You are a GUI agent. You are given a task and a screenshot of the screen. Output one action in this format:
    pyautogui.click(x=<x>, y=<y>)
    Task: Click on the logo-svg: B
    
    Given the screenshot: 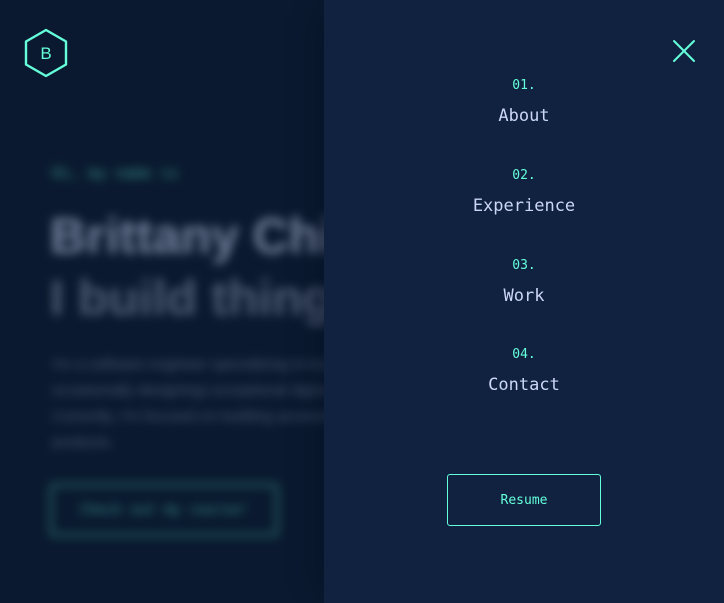 What is the action you would take?
    pyautogui.click(x=46, y=53)
    